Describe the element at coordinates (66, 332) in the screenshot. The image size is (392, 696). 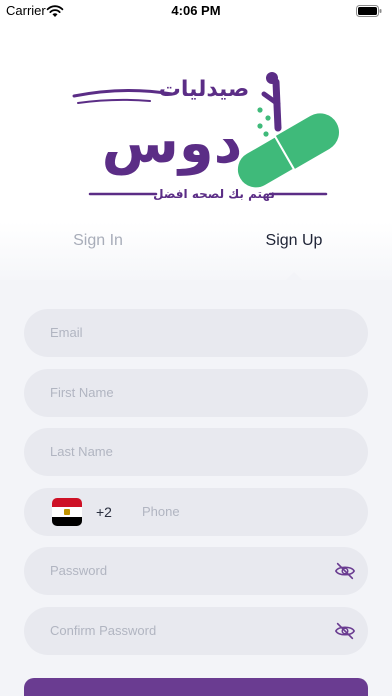
I see `email-placeholder: Email` at that location.